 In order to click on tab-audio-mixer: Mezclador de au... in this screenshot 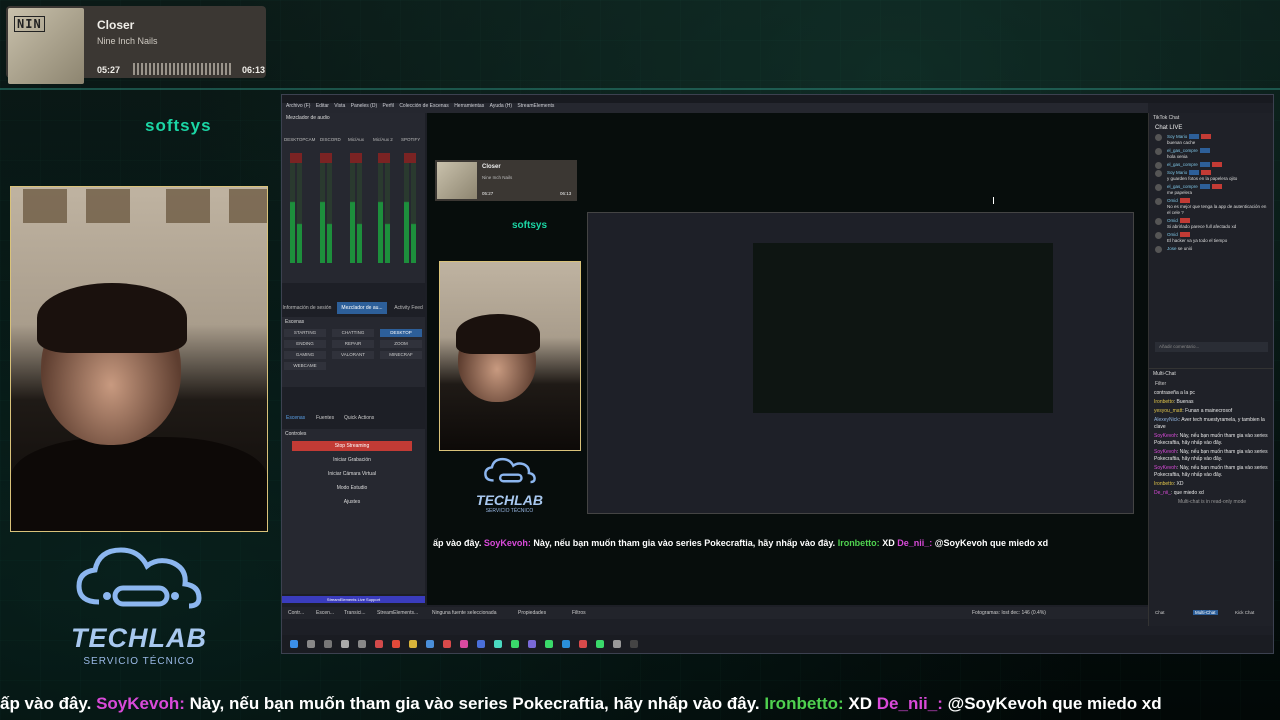, I will do `click(362, 308)`.